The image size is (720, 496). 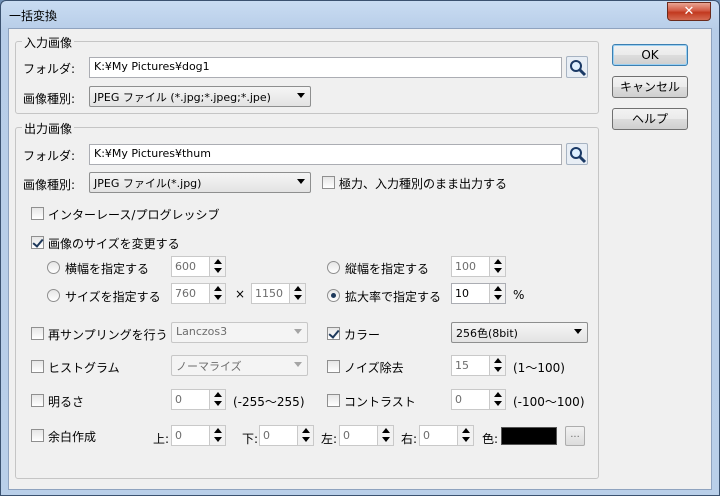 What do you see at coordinates (360, 14) in the screenshot?
I see `title-bar: 一括変換 ✕` at bounding box center [360, 14].